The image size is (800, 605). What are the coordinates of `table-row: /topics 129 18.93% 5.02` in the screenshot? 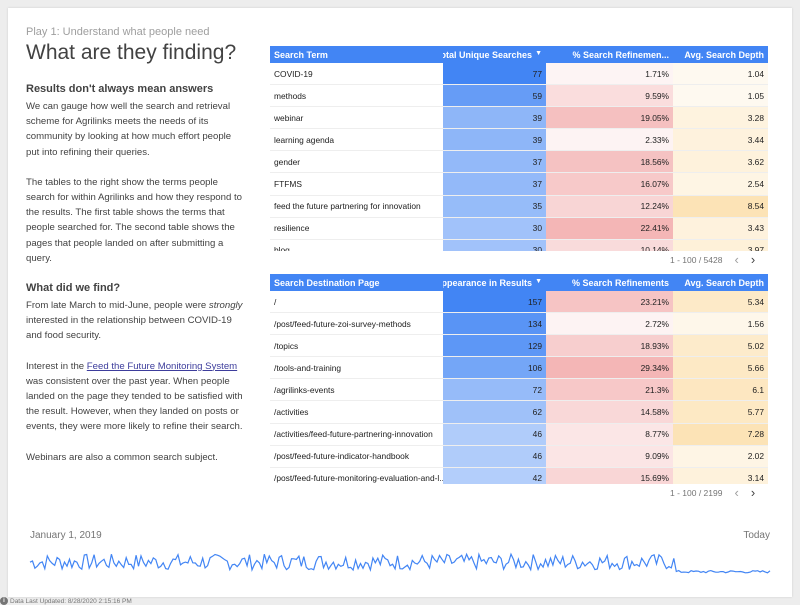 It's located at (519, 346).